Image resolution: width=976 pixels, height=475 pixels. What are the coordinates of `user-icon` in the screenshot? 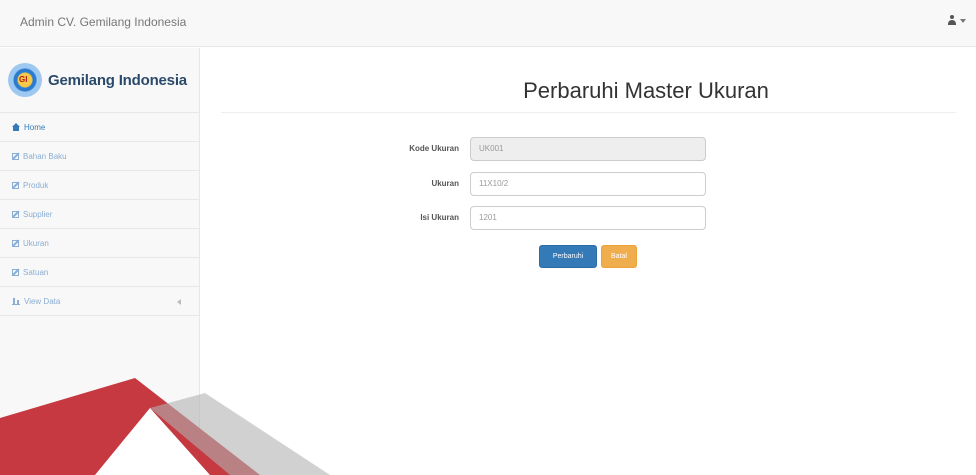 It's located at (952, 20).